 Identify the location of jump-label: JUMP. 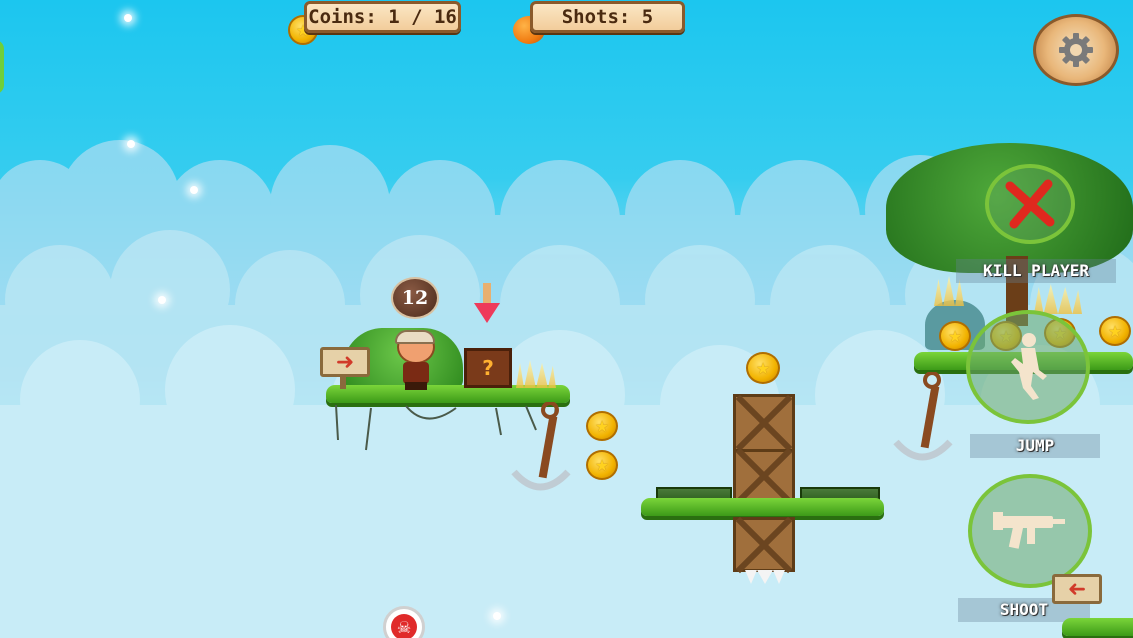
(1035, 446).